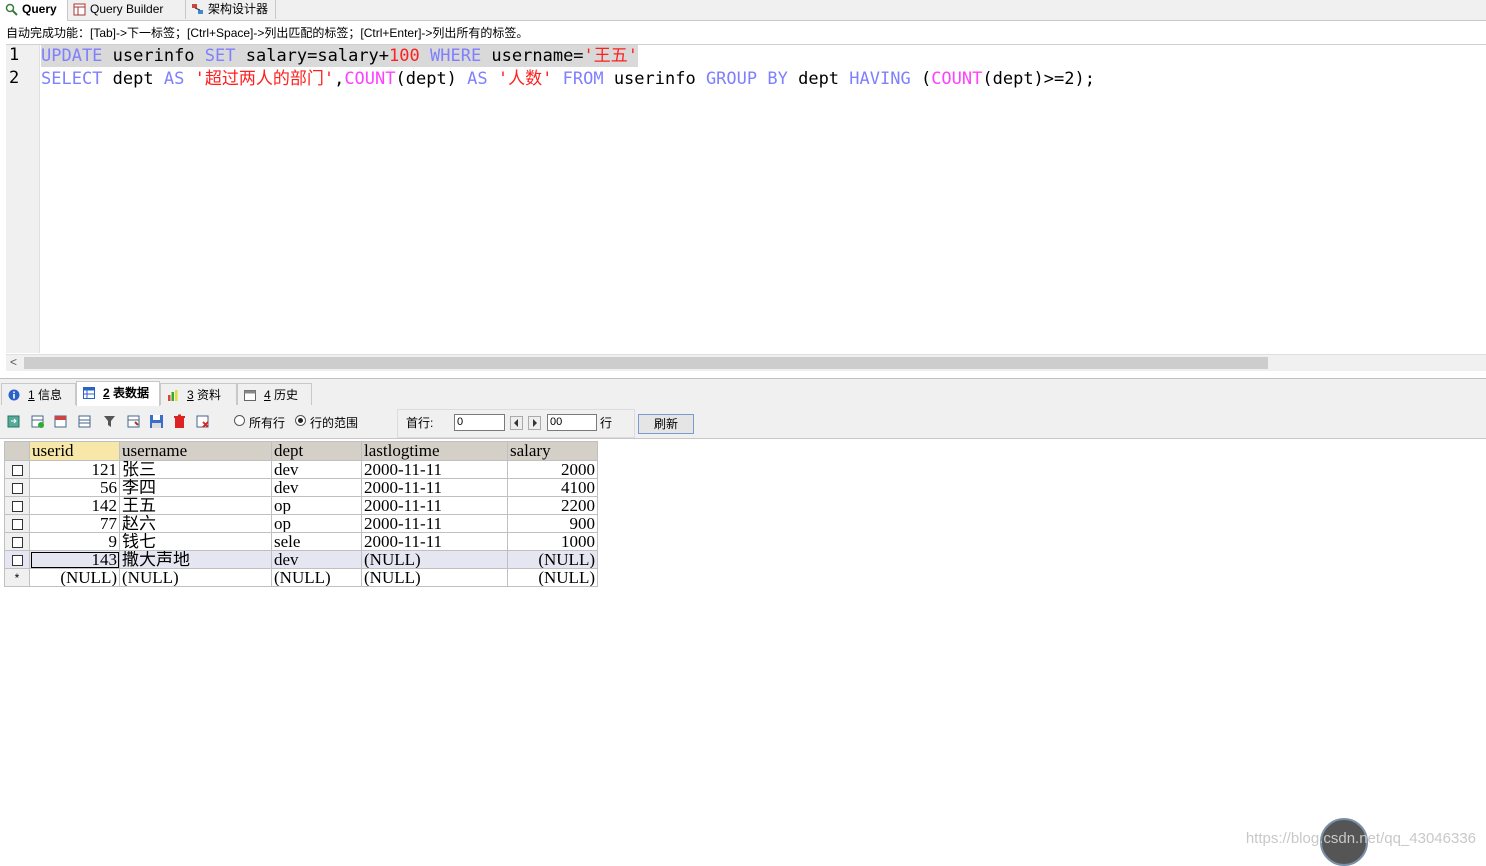  I want to click on cancel-changes-icon, so click(202, 421).